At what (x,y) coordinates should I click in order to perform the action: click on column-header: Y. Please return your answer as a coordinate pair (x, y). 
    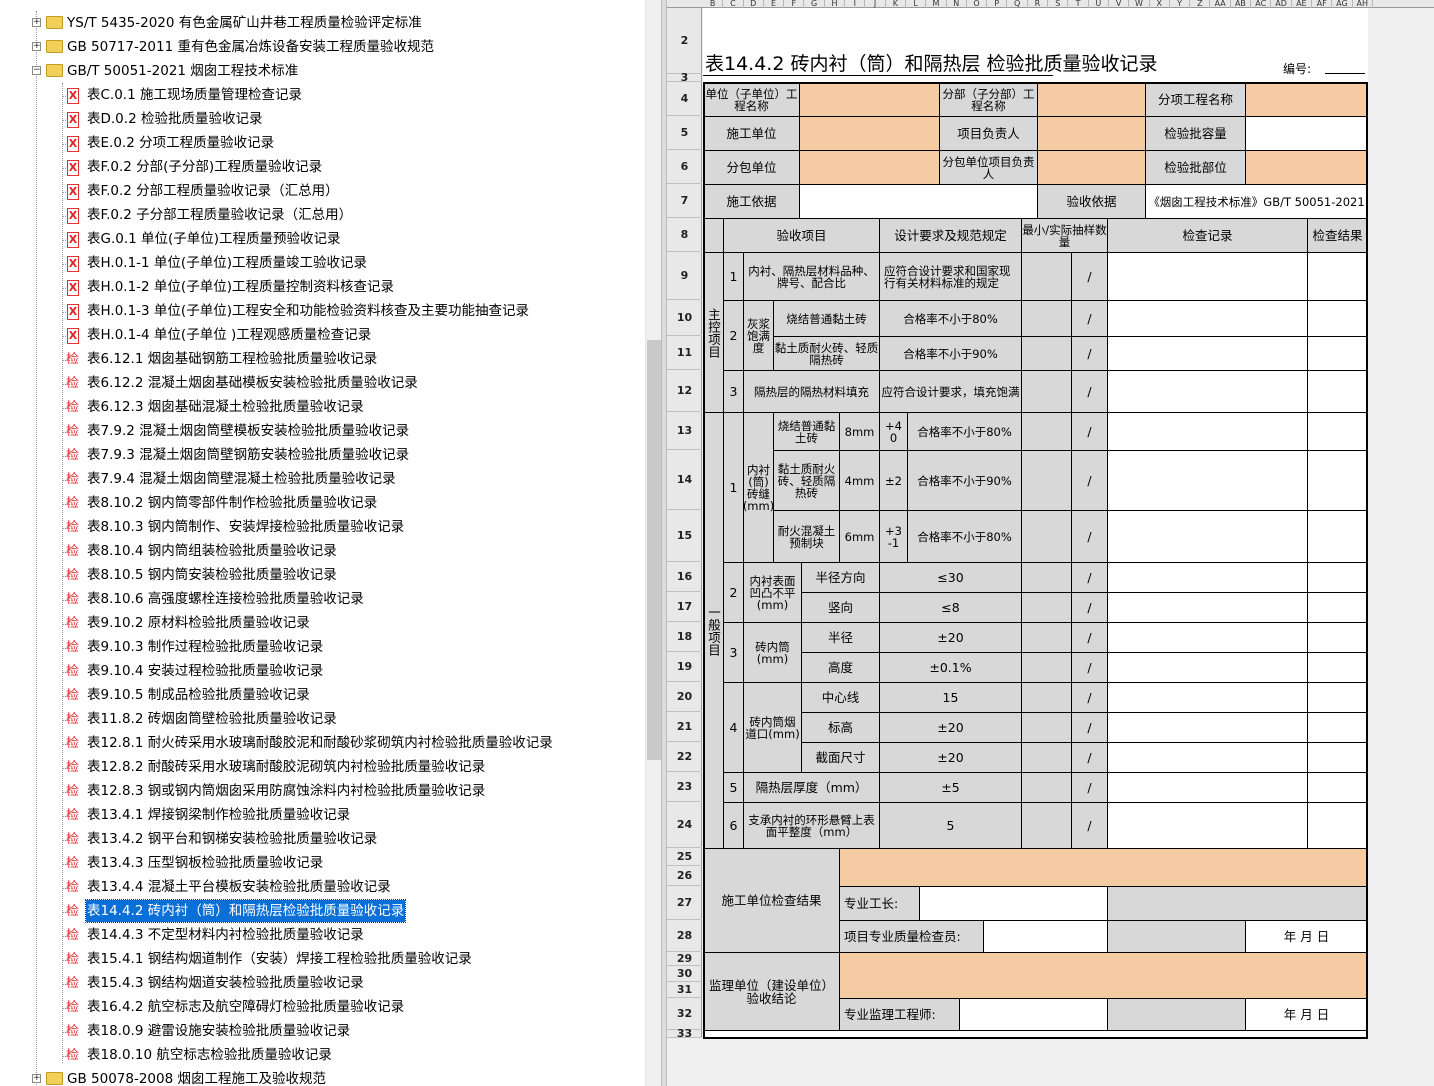
    Looking at the image, I should click on (1180, 4).